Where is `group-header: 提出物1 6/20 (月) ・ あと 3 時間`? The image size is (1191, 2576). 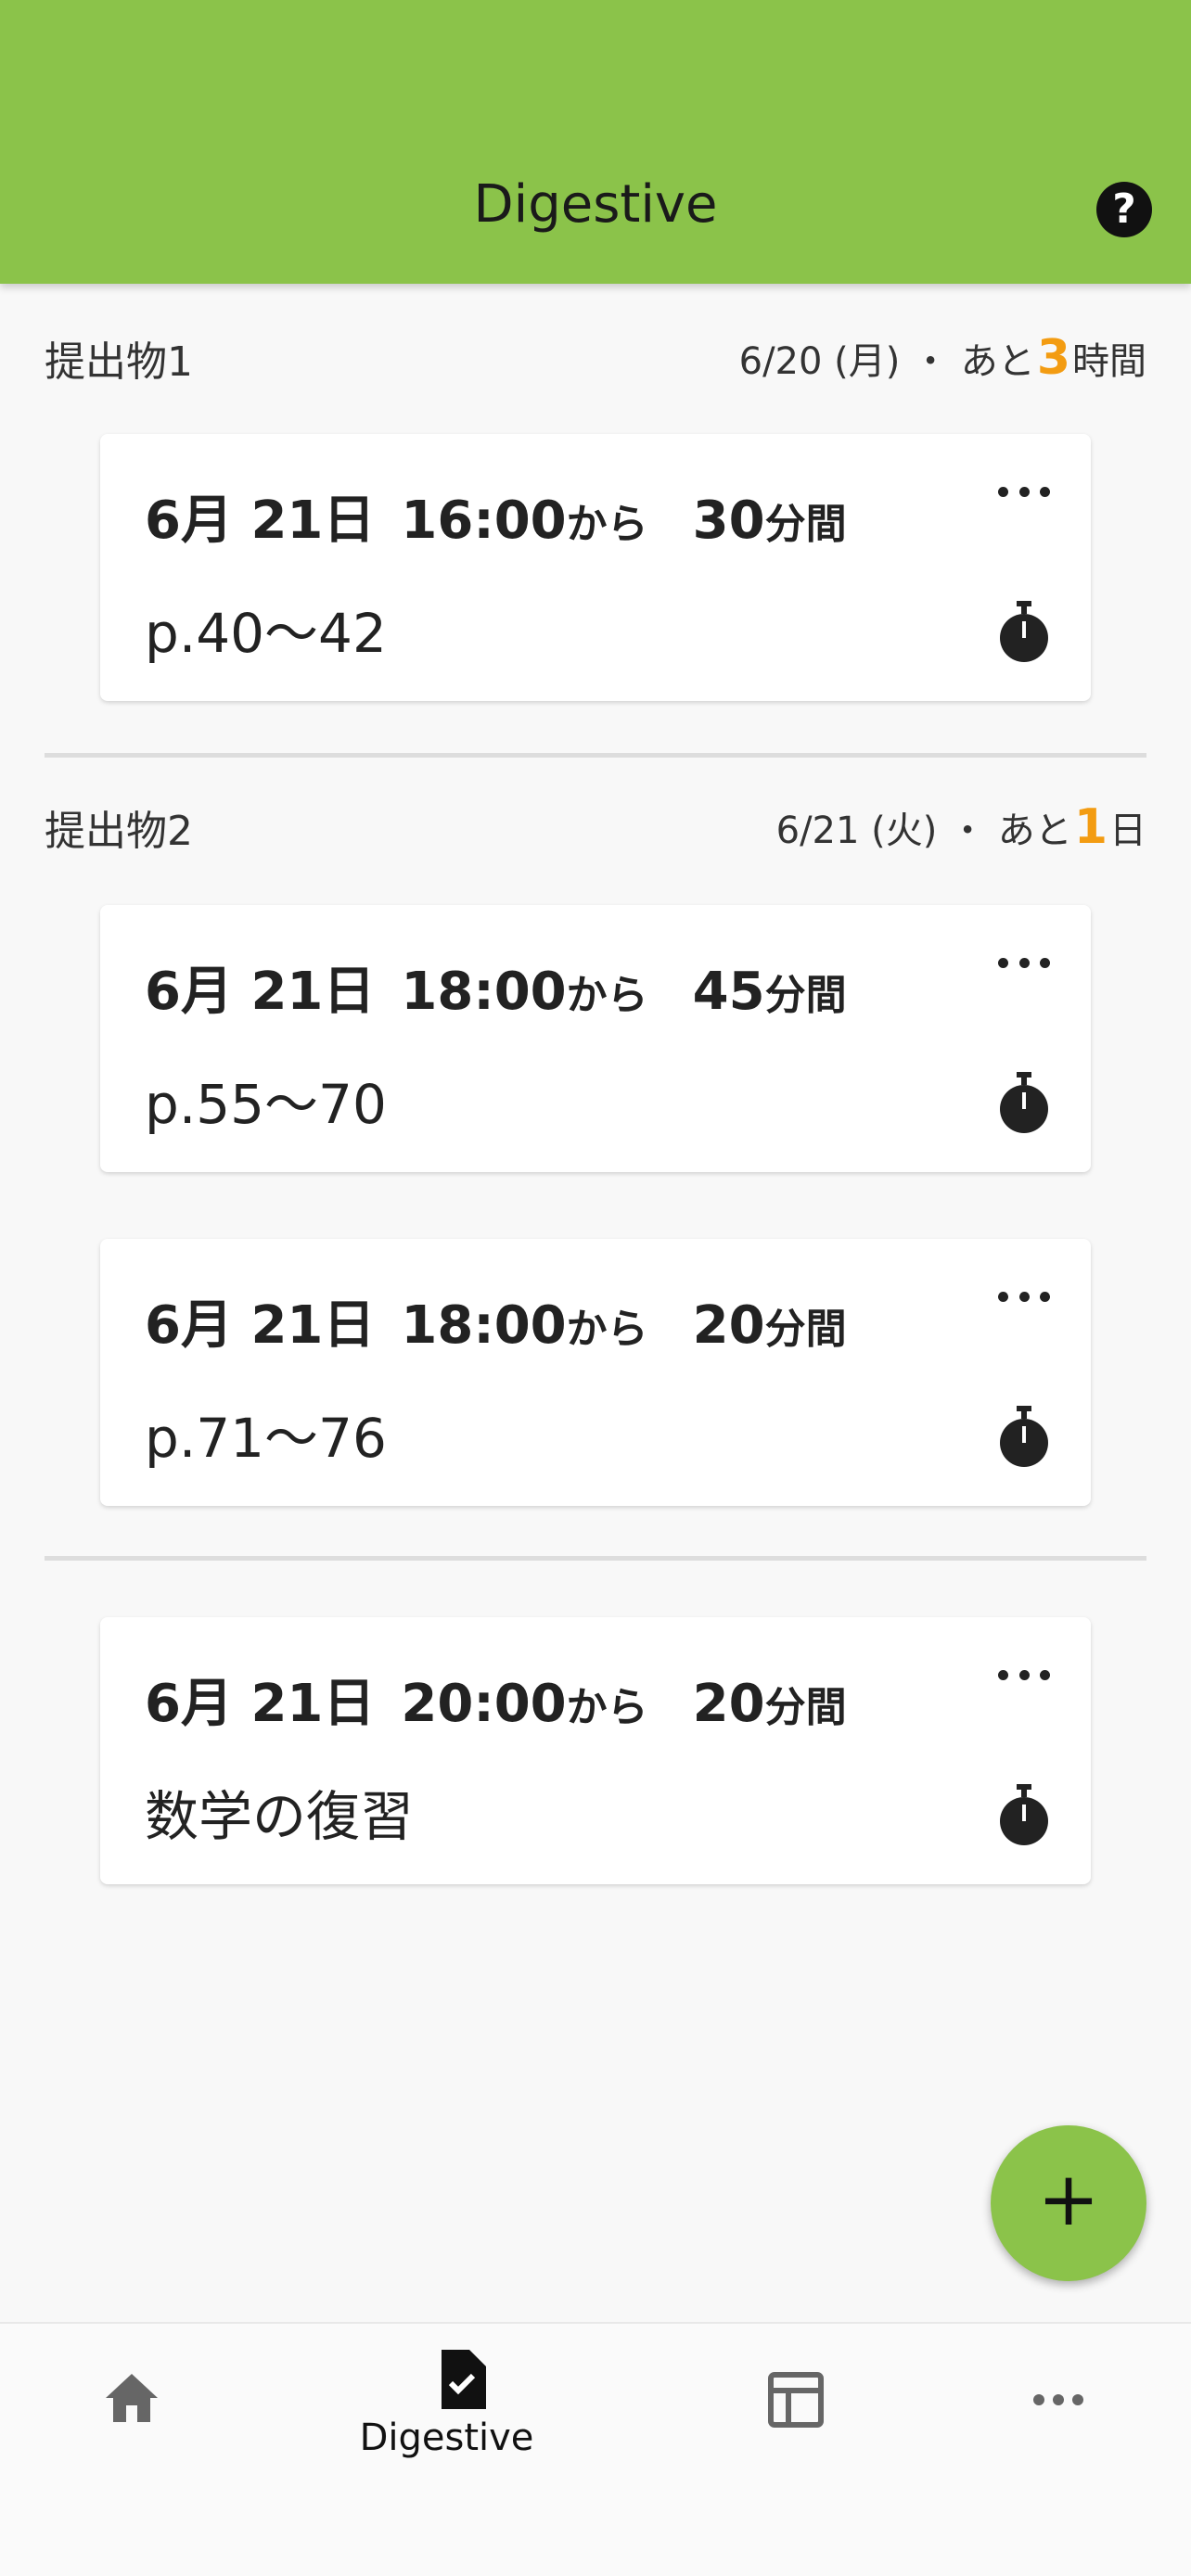
group-header: 提出物1 6/20 (月) ・ あと 3 時間 is located at coordinates (595, 358).